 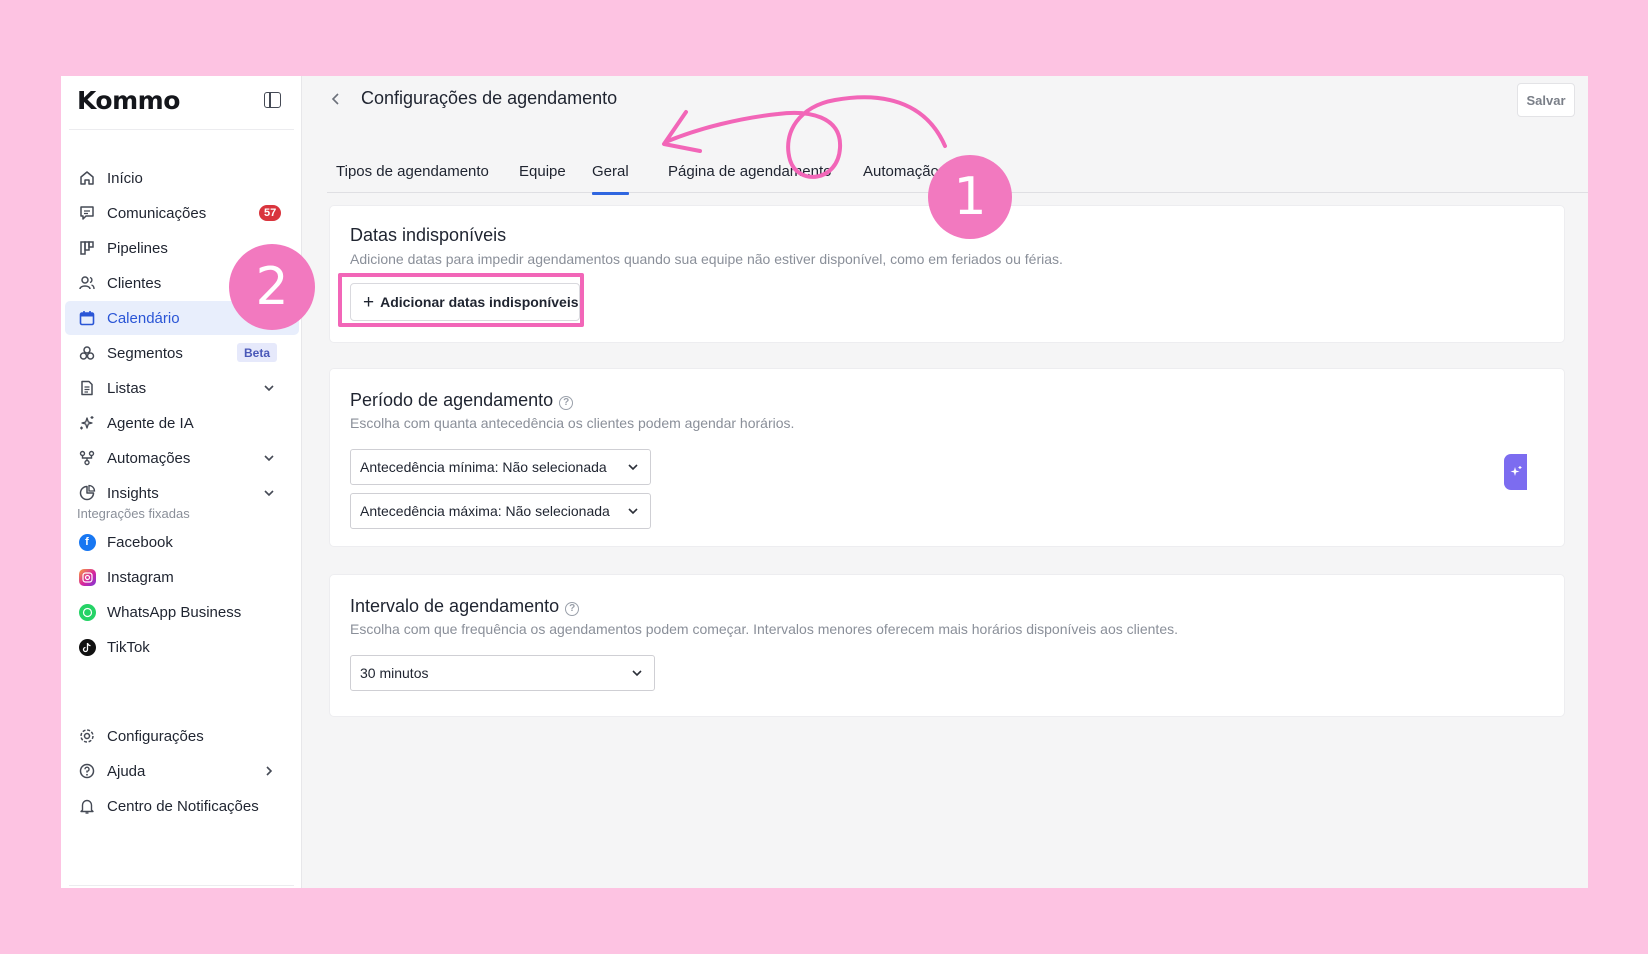 I want to click on page-title: Configurações de agendamento, so click(x=489, y=98).